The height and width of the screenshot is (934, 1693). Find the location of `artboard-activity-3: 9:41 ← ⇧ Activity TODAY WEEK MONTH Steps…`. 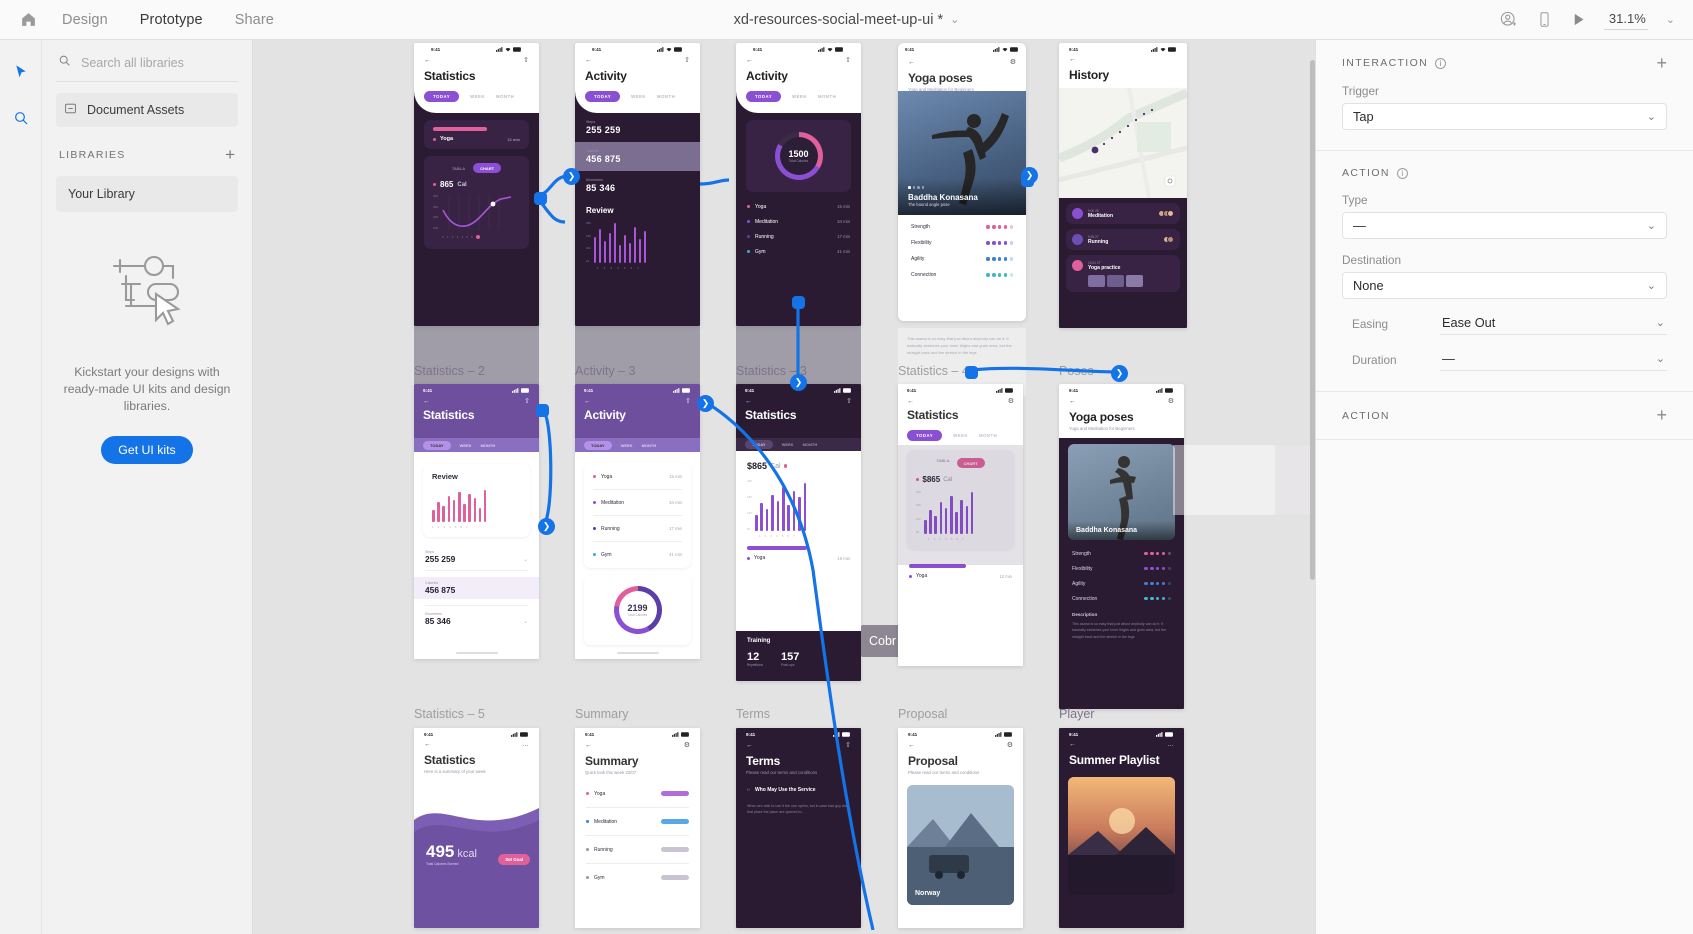

artboard-activity-3: 9:41 ← ⇧ Activity TODAY WEEK MONTH Steps… is located at coordinates (637, 184).